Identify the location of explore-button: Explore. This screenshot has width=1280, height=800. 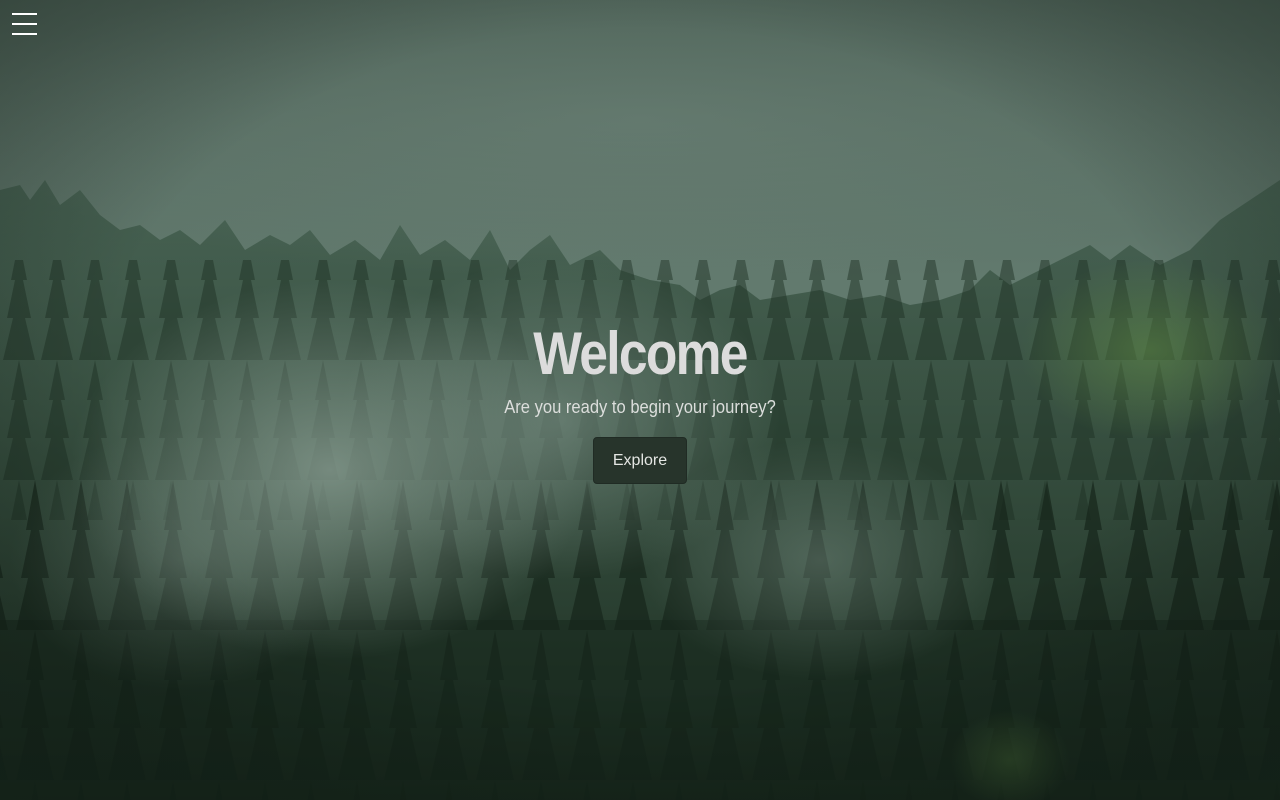
(640, 460).